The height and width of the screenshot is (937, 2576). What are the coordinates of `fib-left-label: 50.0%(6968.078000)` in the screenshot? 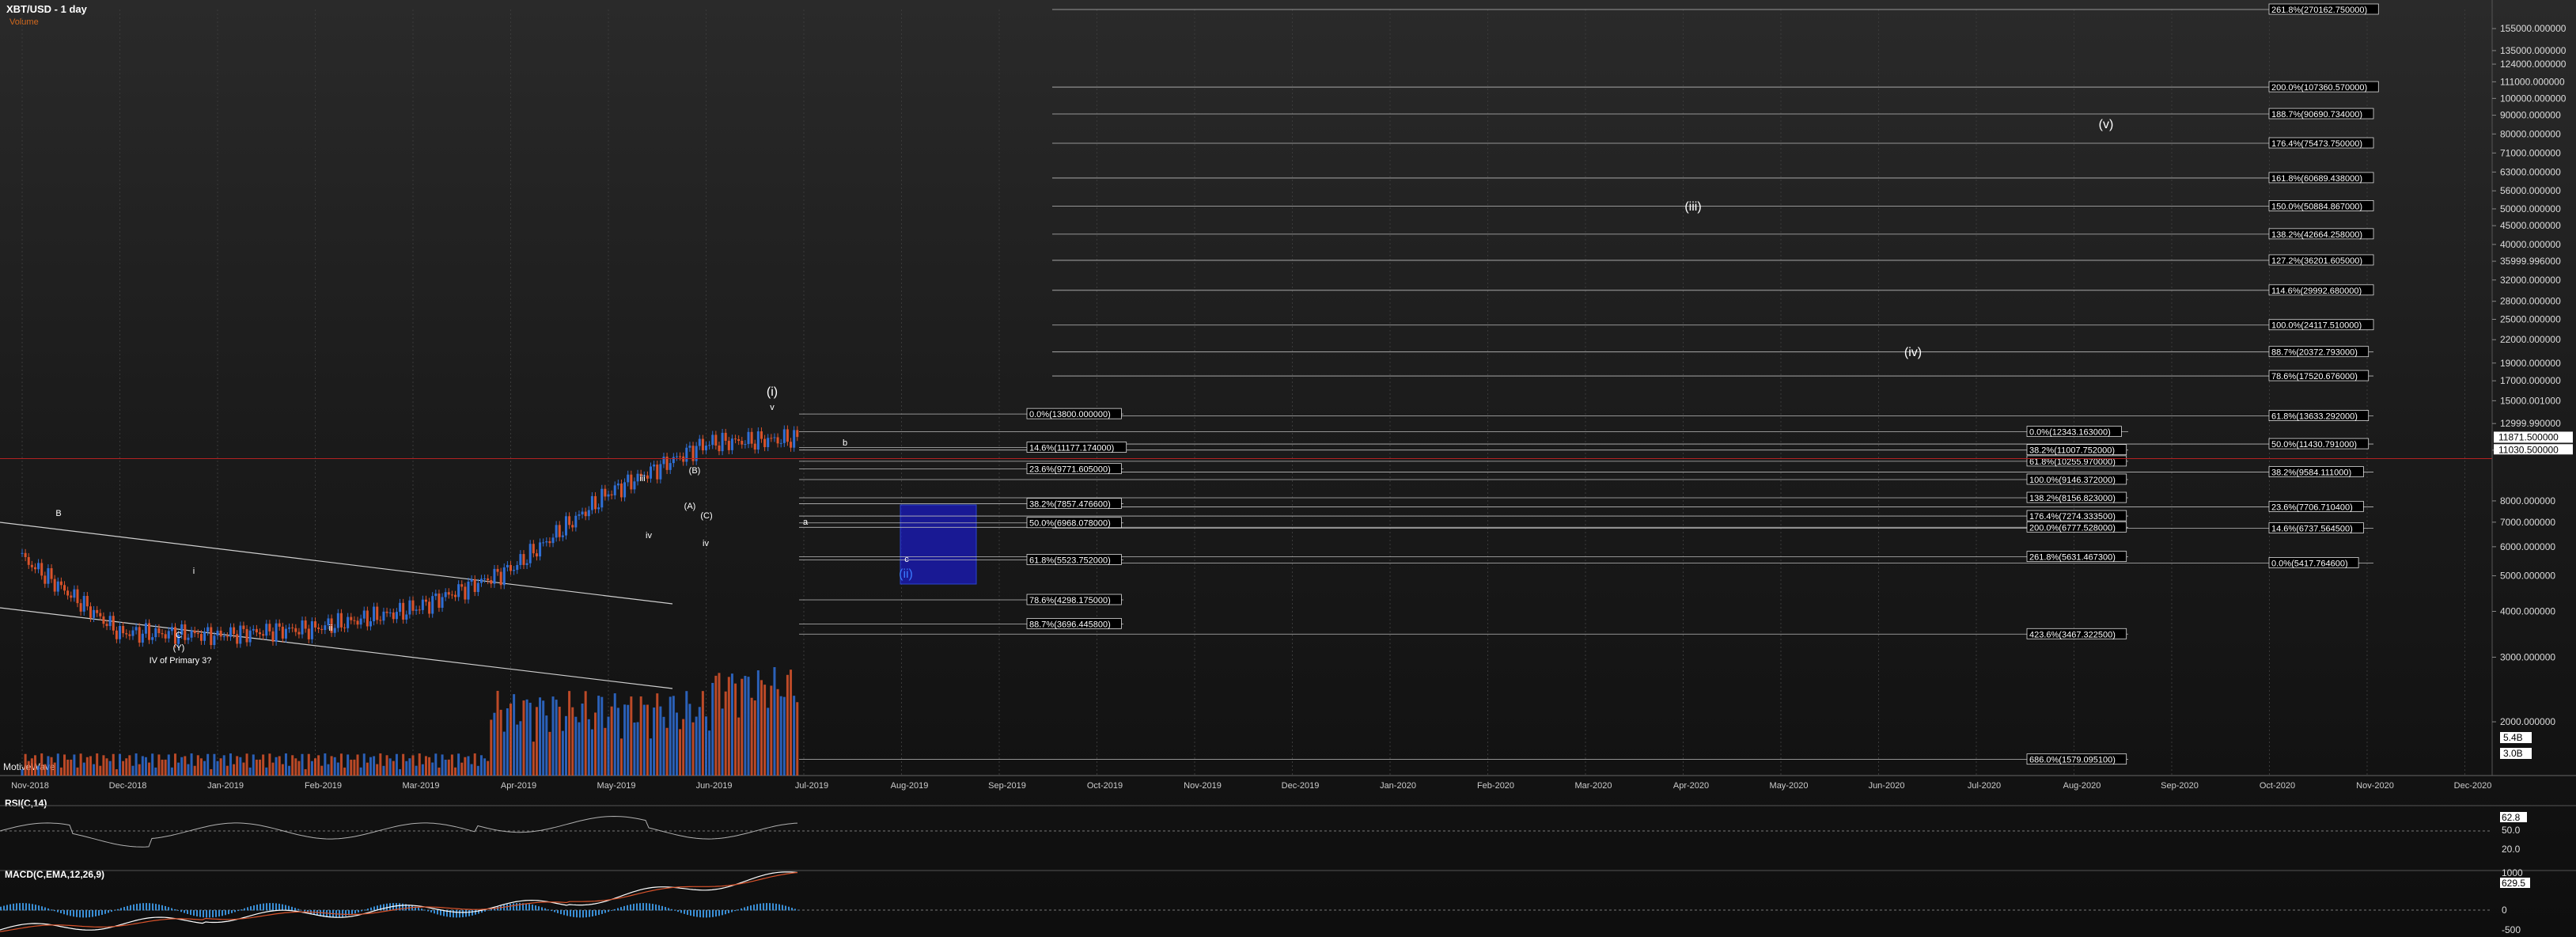 It's located at (1070, 524).